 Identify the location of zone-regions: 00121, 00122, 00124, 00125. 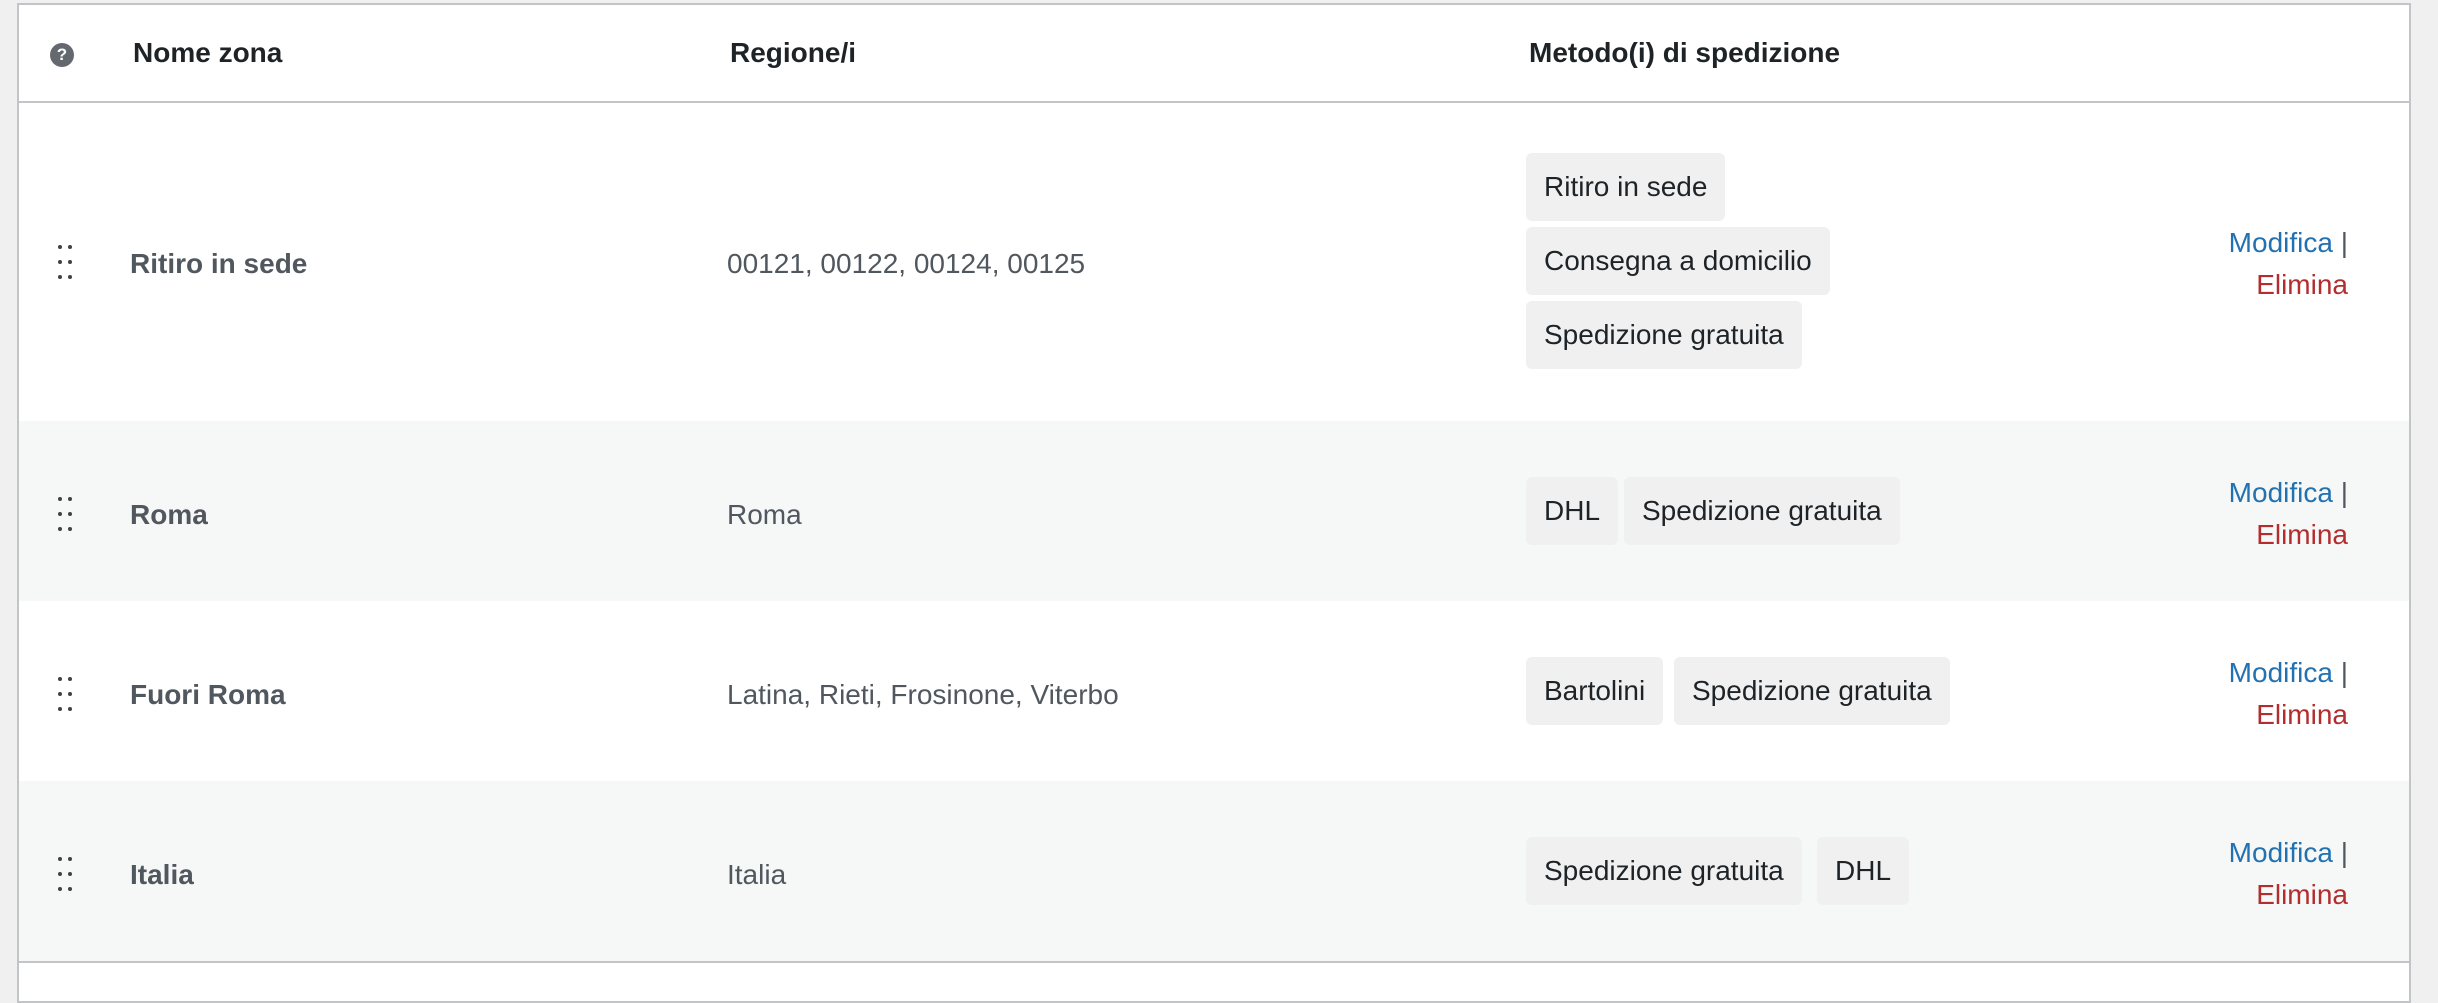
(906, 263).